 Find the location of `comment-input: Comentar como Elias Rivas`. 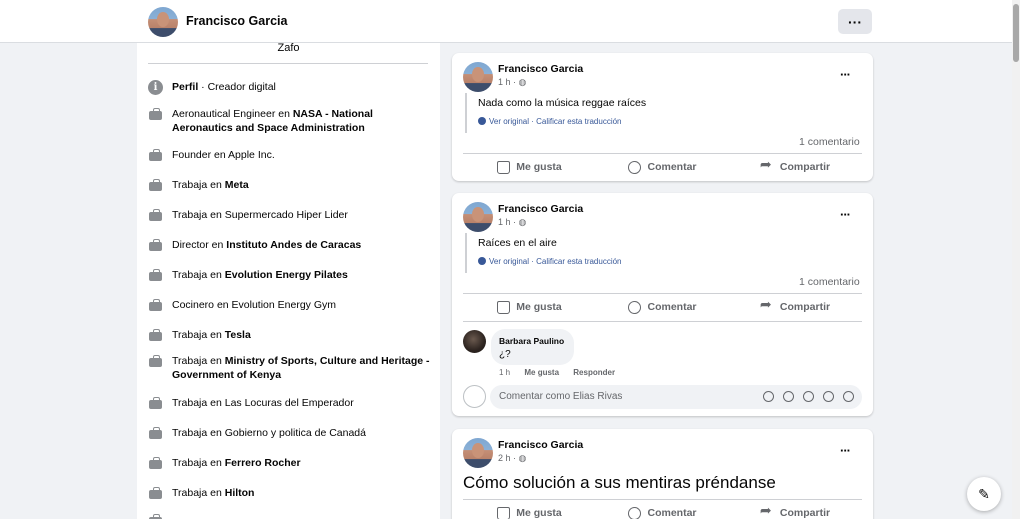

comment-input: Comentar como Elias Rivas is located at coordinates (676, 397).